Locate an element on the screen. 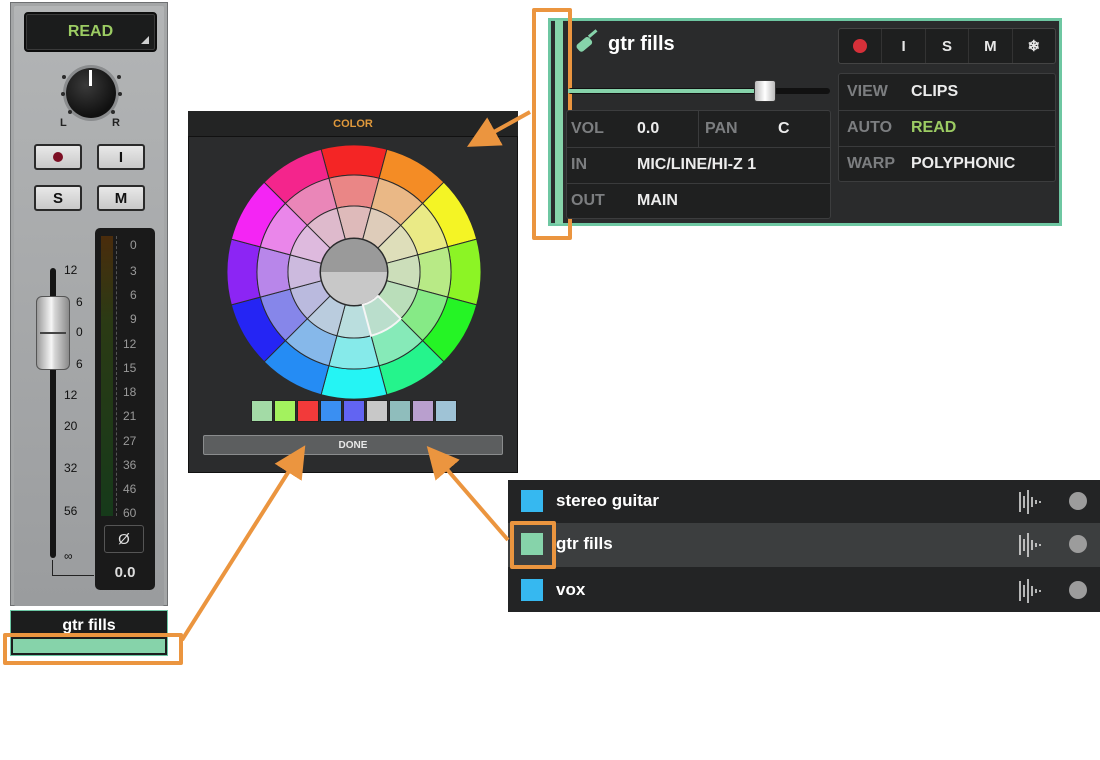 The image size is (1100, 760). color-wheel is located at coordinates (354, 272).